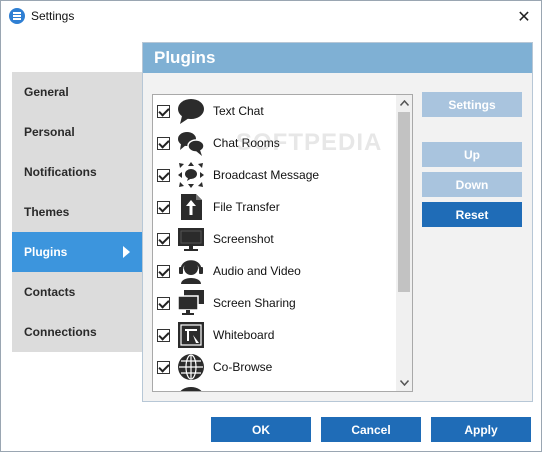 The image size is (542, 452). Describe the element at coordinates (246, 207) in the screenshot. I see `plugin-label: File Transfer` at that location.